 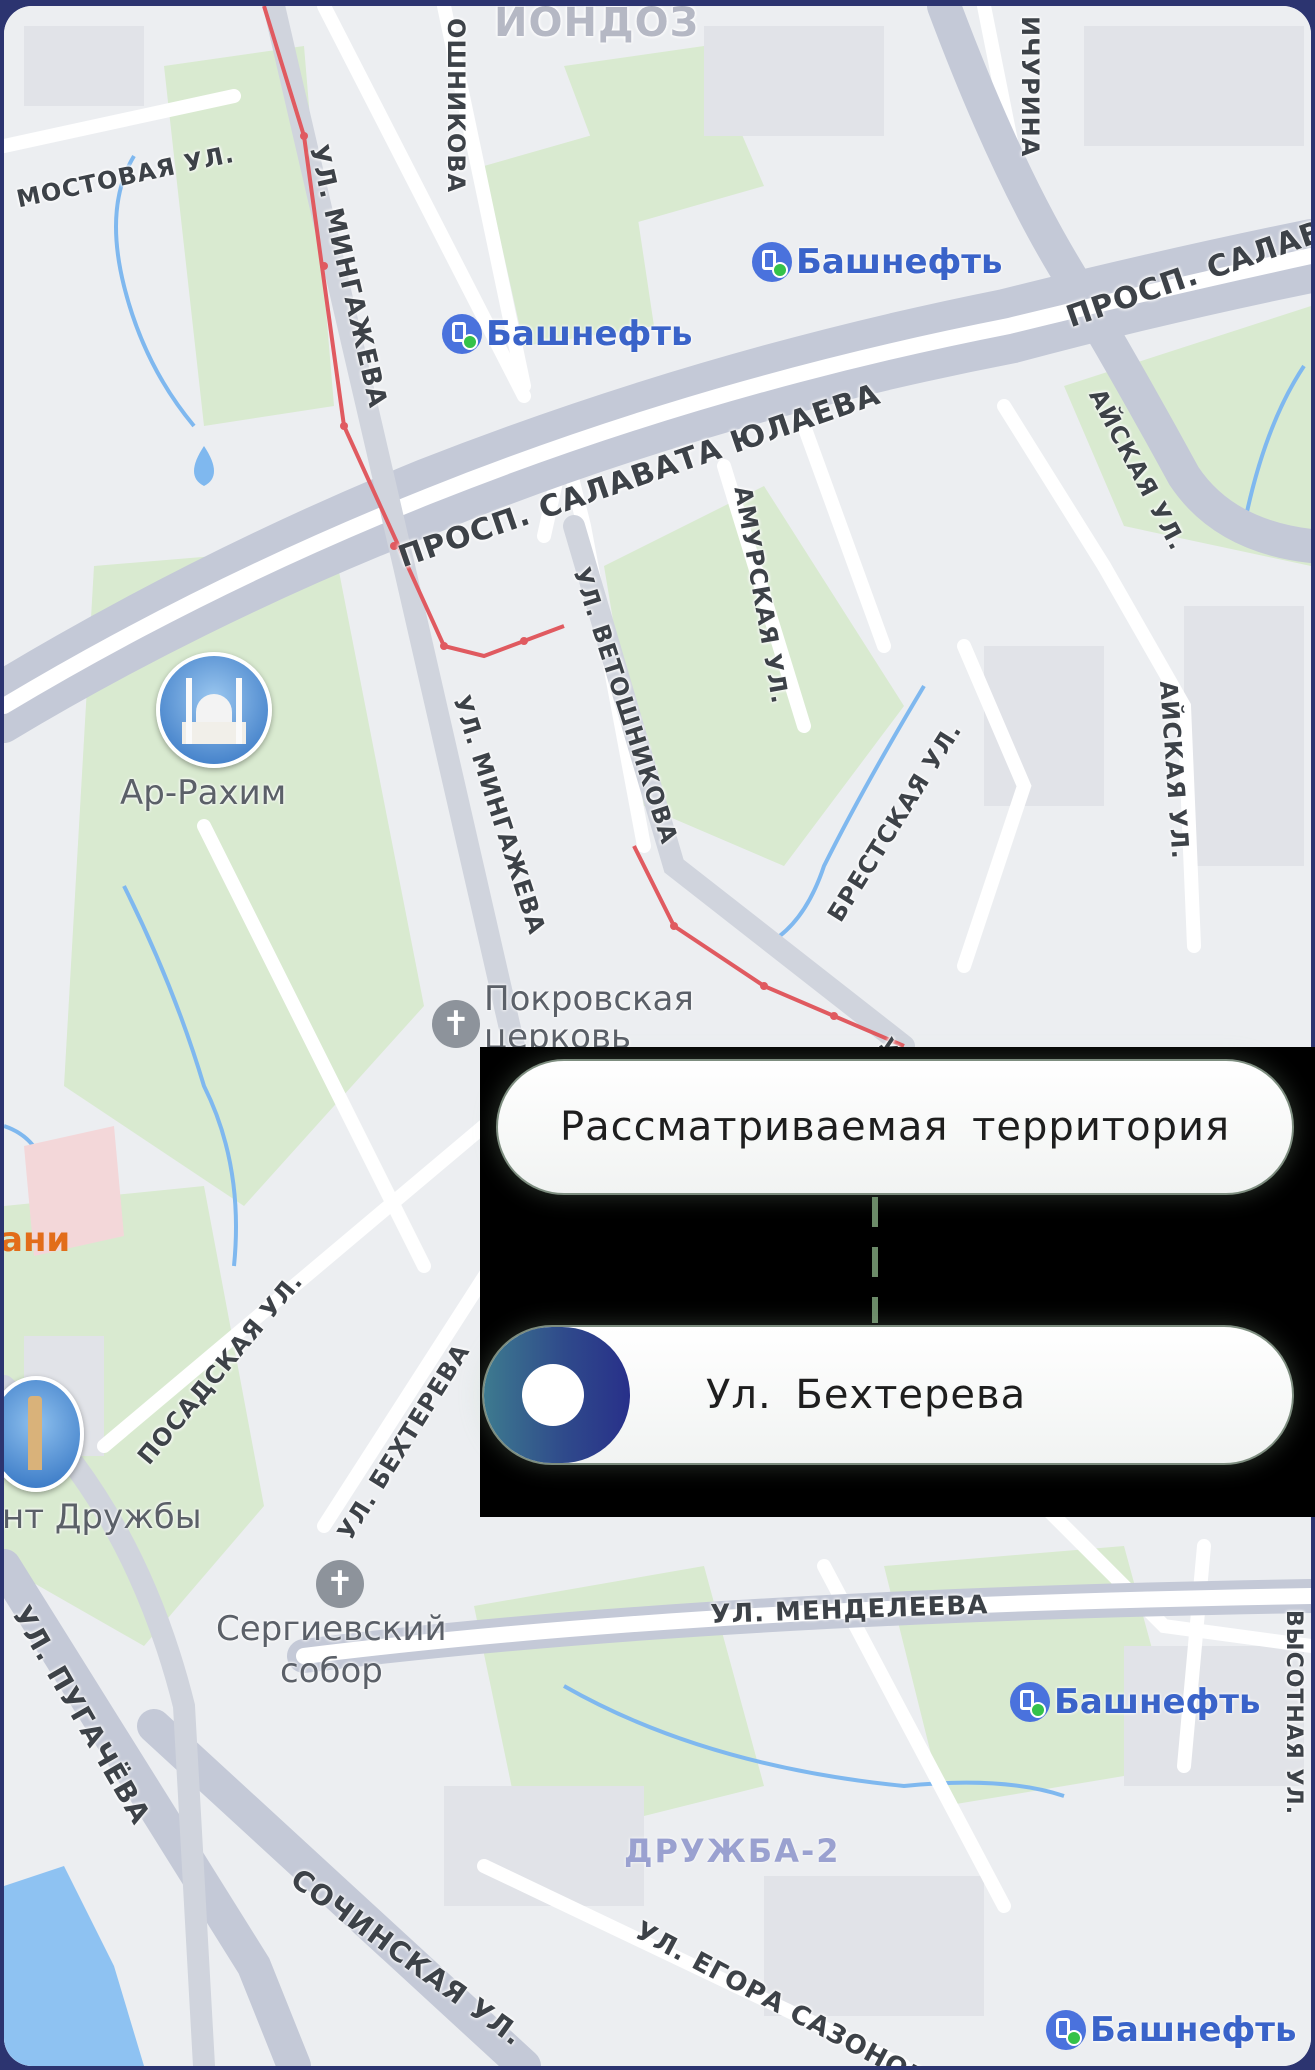 I want to click on poi-sergievsky-label-line2: собор, so click(x=331, y=1671).